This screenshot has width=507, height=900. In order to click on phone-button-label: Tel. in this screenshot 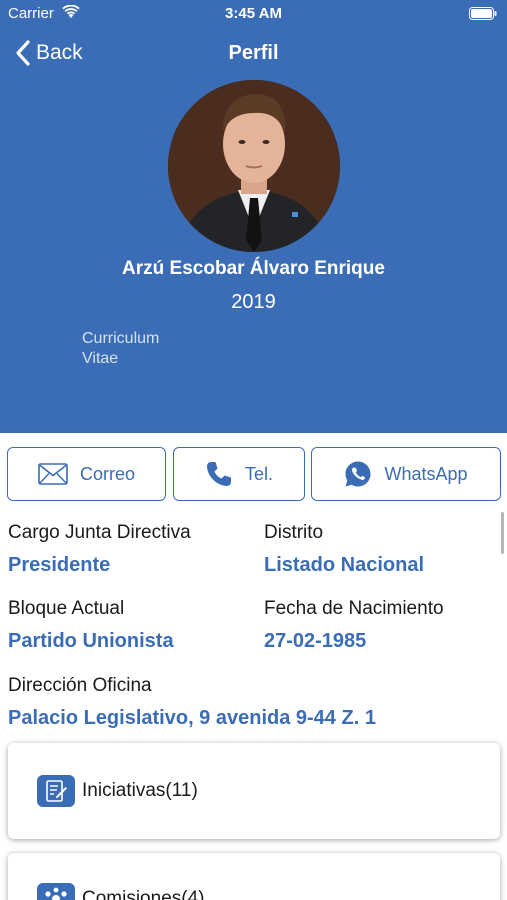, I will do `click(258, 473)`.